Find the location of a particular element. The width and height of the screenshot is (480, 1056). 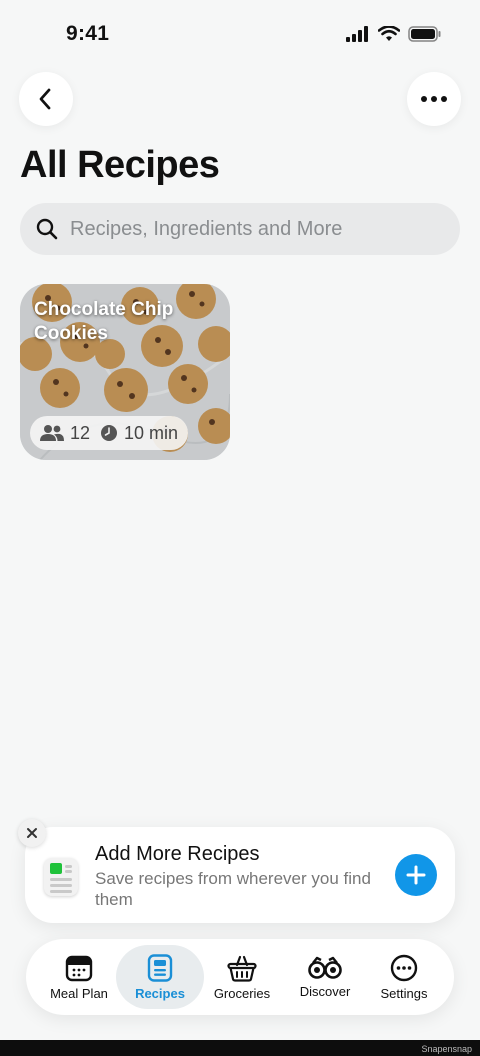

tab-label: Settings is located at coordinates (404, 993).